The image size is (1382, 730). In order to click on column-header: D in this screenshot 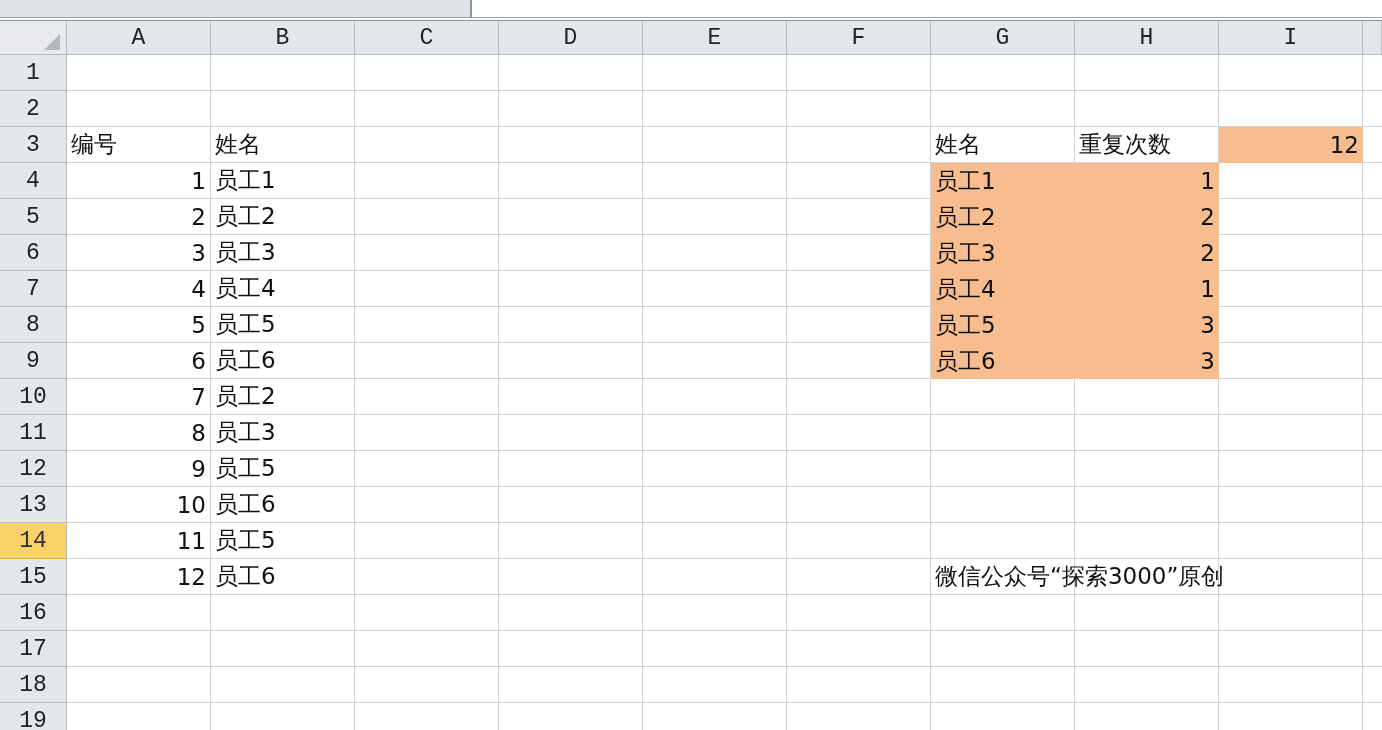, I will do `click(571, 38)`.